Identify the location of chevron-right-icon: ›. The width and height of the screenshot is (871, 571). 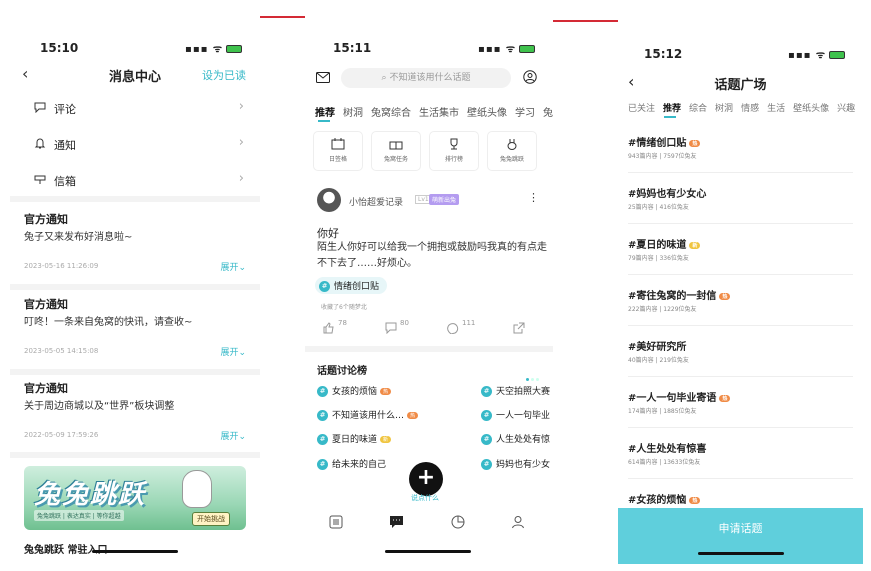
(241, 106).